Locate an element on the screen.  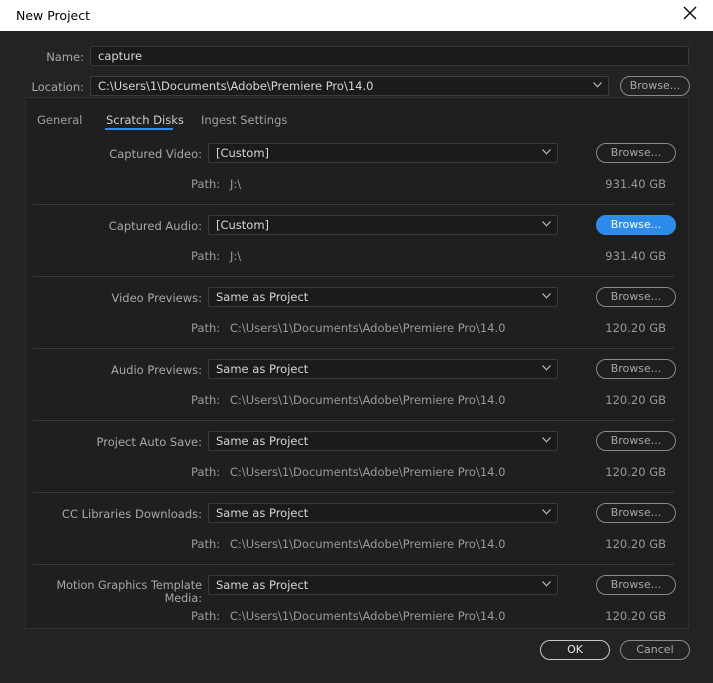
tab-scratch-disks: Scratch Disks is located at coordinates (145, 120).